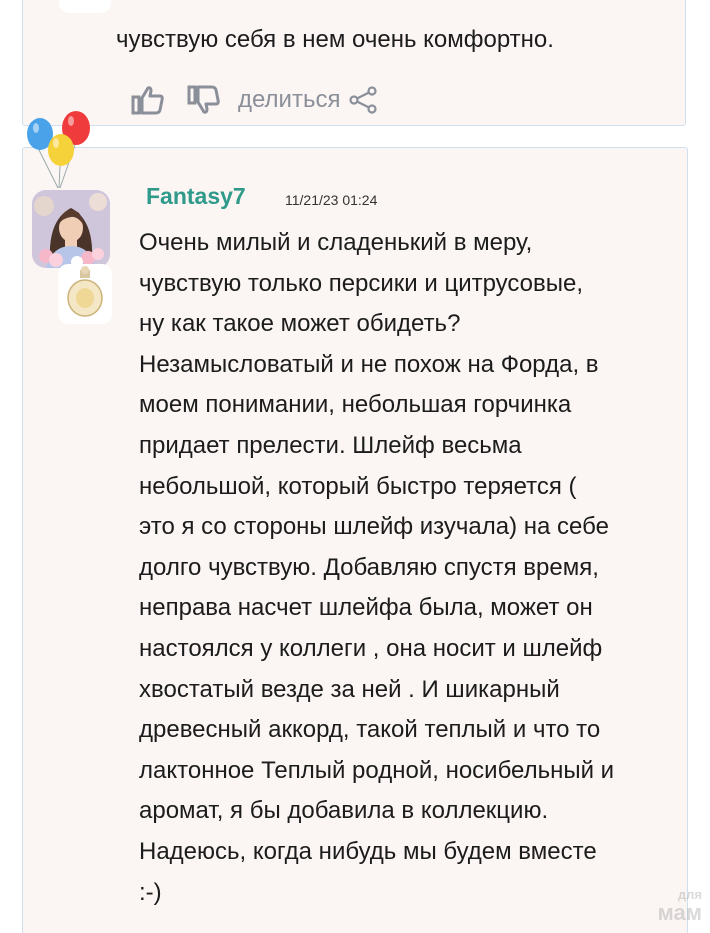 The image size is (710, 933). Describe the element at coordinates (370, 730) in the screenshot. I see `comment-line: древесный аккорд, такой теплый и что то` at that location.